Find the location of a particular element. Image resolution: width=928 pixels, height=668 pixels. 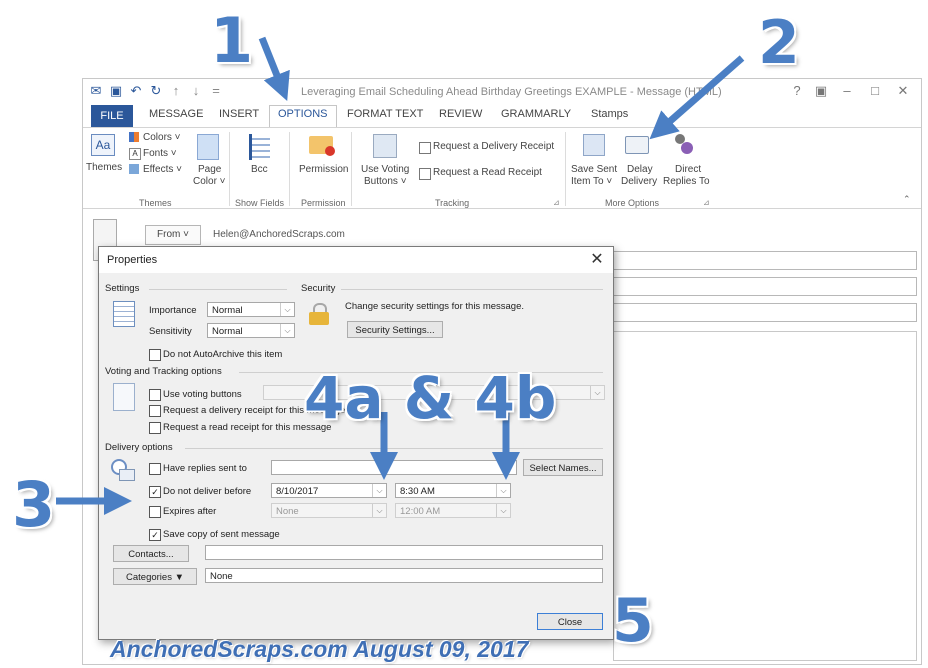

step-3-label: 3 is located at coordinates (34, 504).